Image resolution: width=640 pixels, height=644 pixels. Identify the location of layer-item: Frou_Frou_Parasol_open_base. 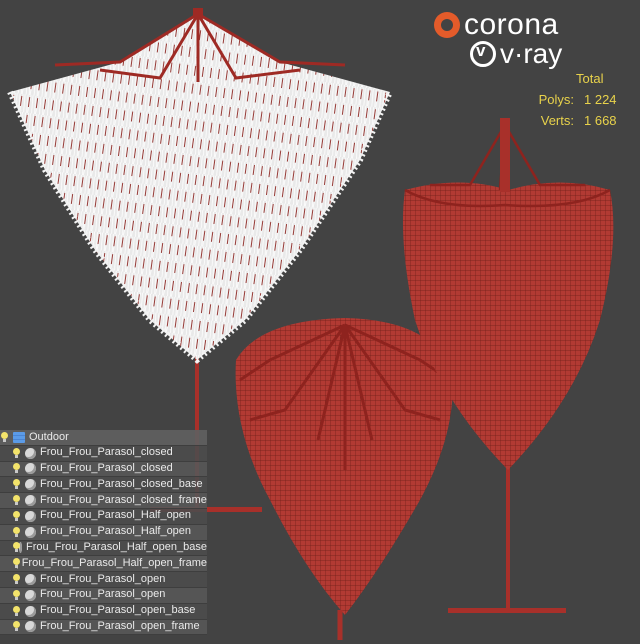
(103, 611).